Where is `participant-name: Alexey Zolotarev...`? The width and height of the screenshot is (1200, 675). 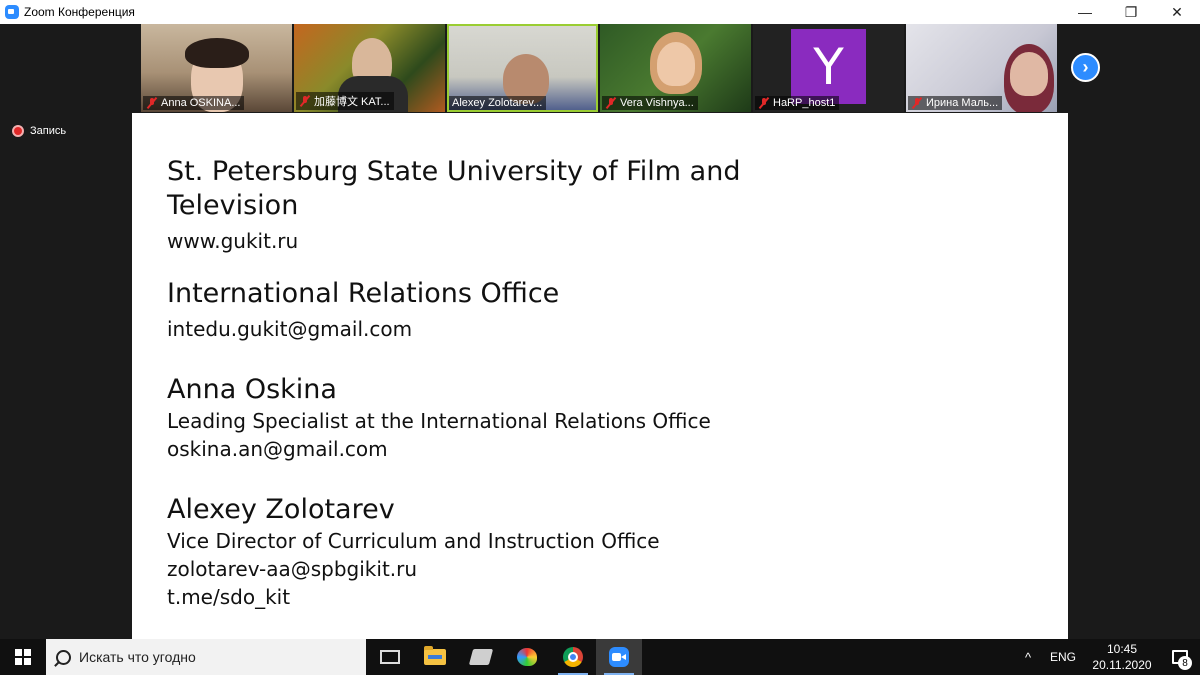 participant-name: Alexey Zolotarev... is located at coordinates (497, 103).